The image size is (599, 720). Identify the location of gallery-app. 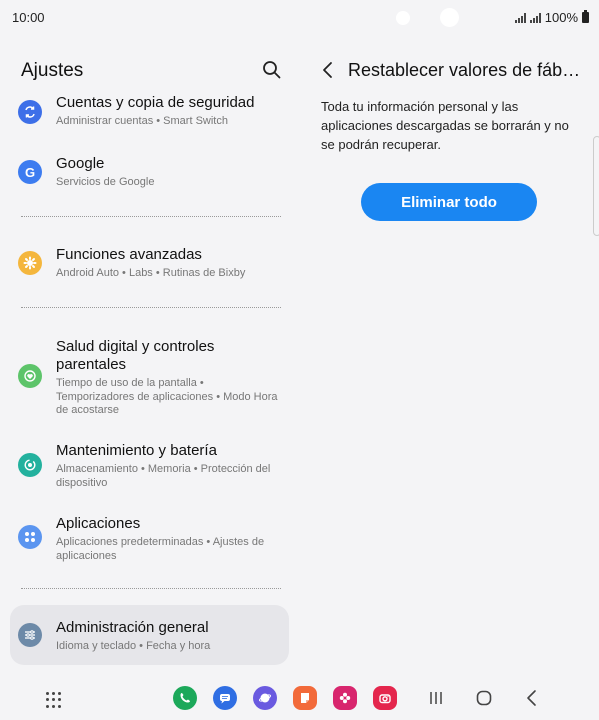
(345, 698).